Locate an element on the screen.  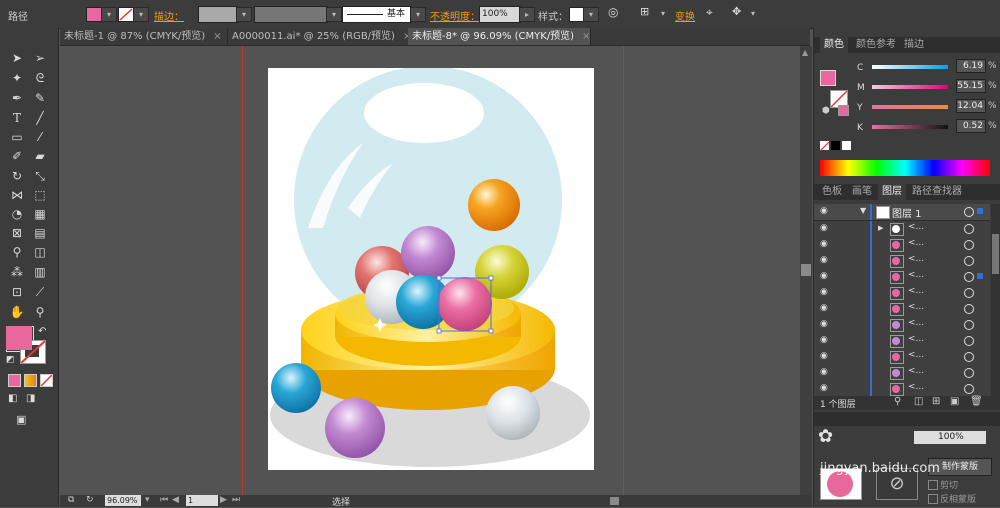
mesh-tool-icon: ⊠ is located at coordinates (17, 233).